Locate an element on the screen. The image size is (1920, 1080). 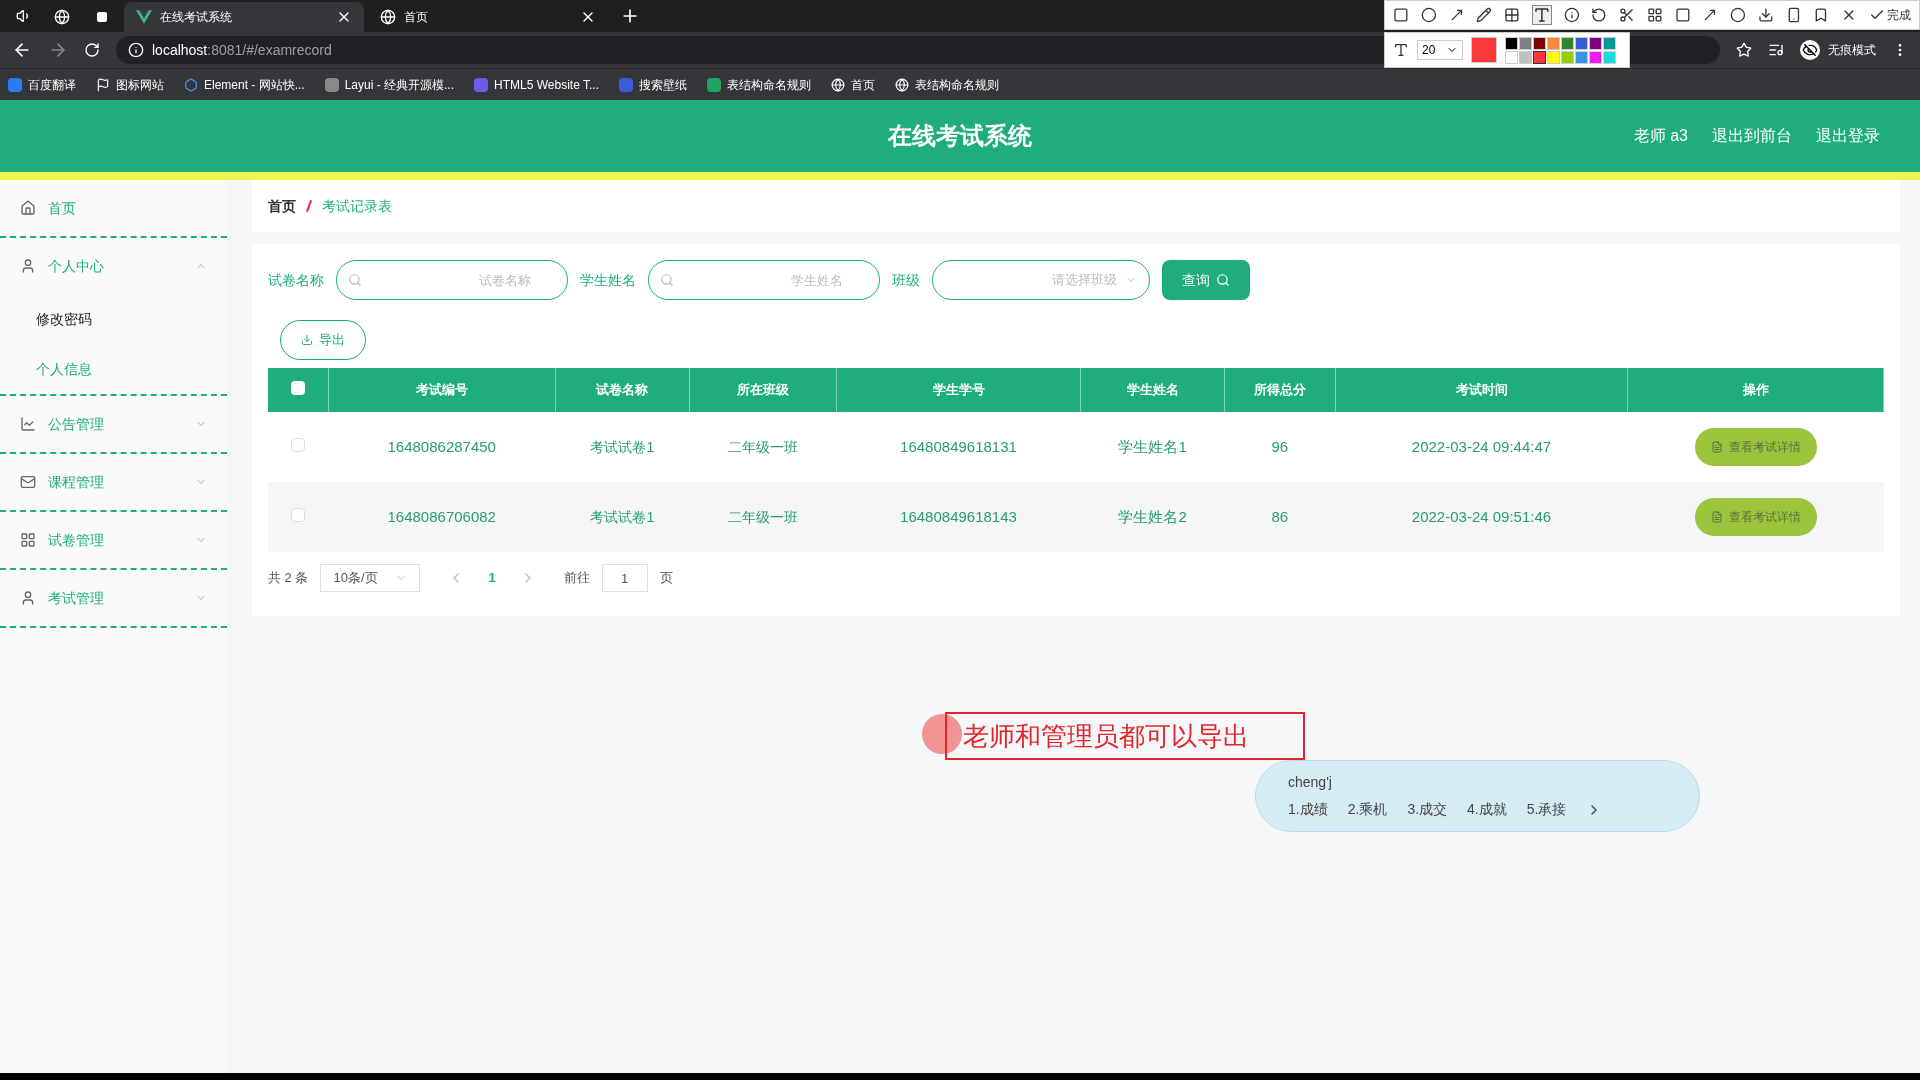
scissors-icon is located at coordinates (1627, 15).